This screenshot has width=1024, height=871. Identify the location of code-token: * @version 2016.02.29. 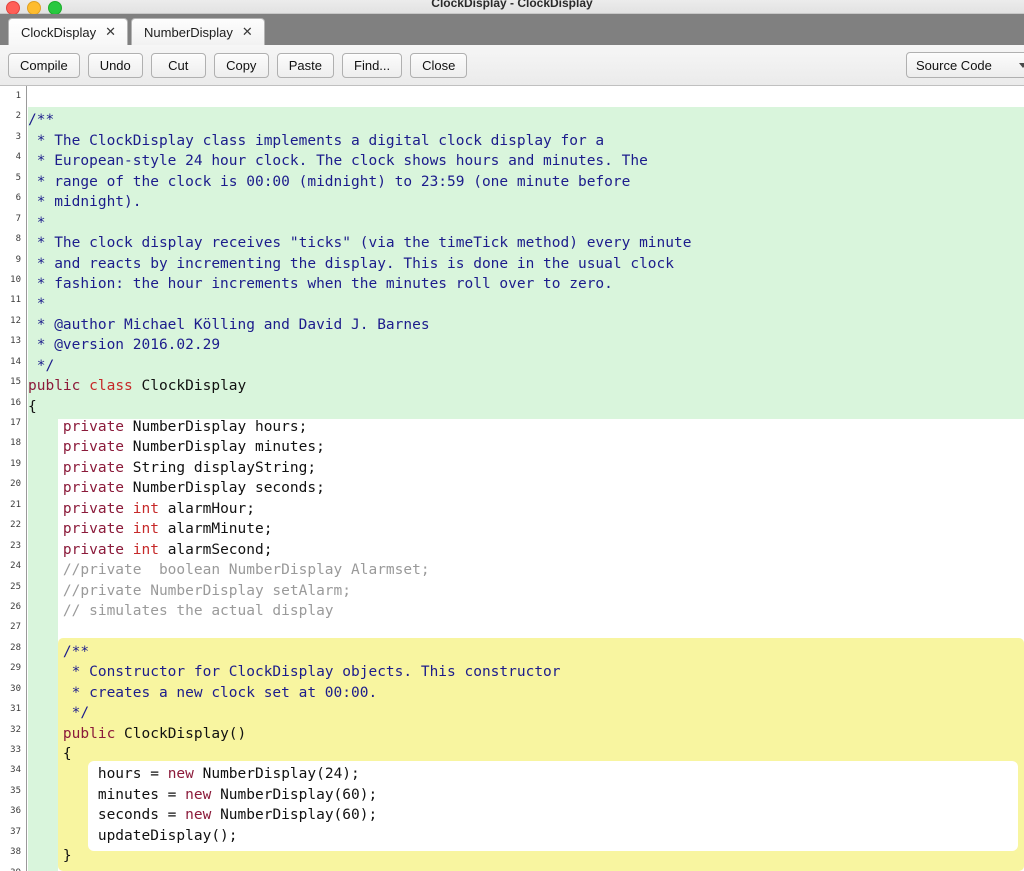
(124, 345).